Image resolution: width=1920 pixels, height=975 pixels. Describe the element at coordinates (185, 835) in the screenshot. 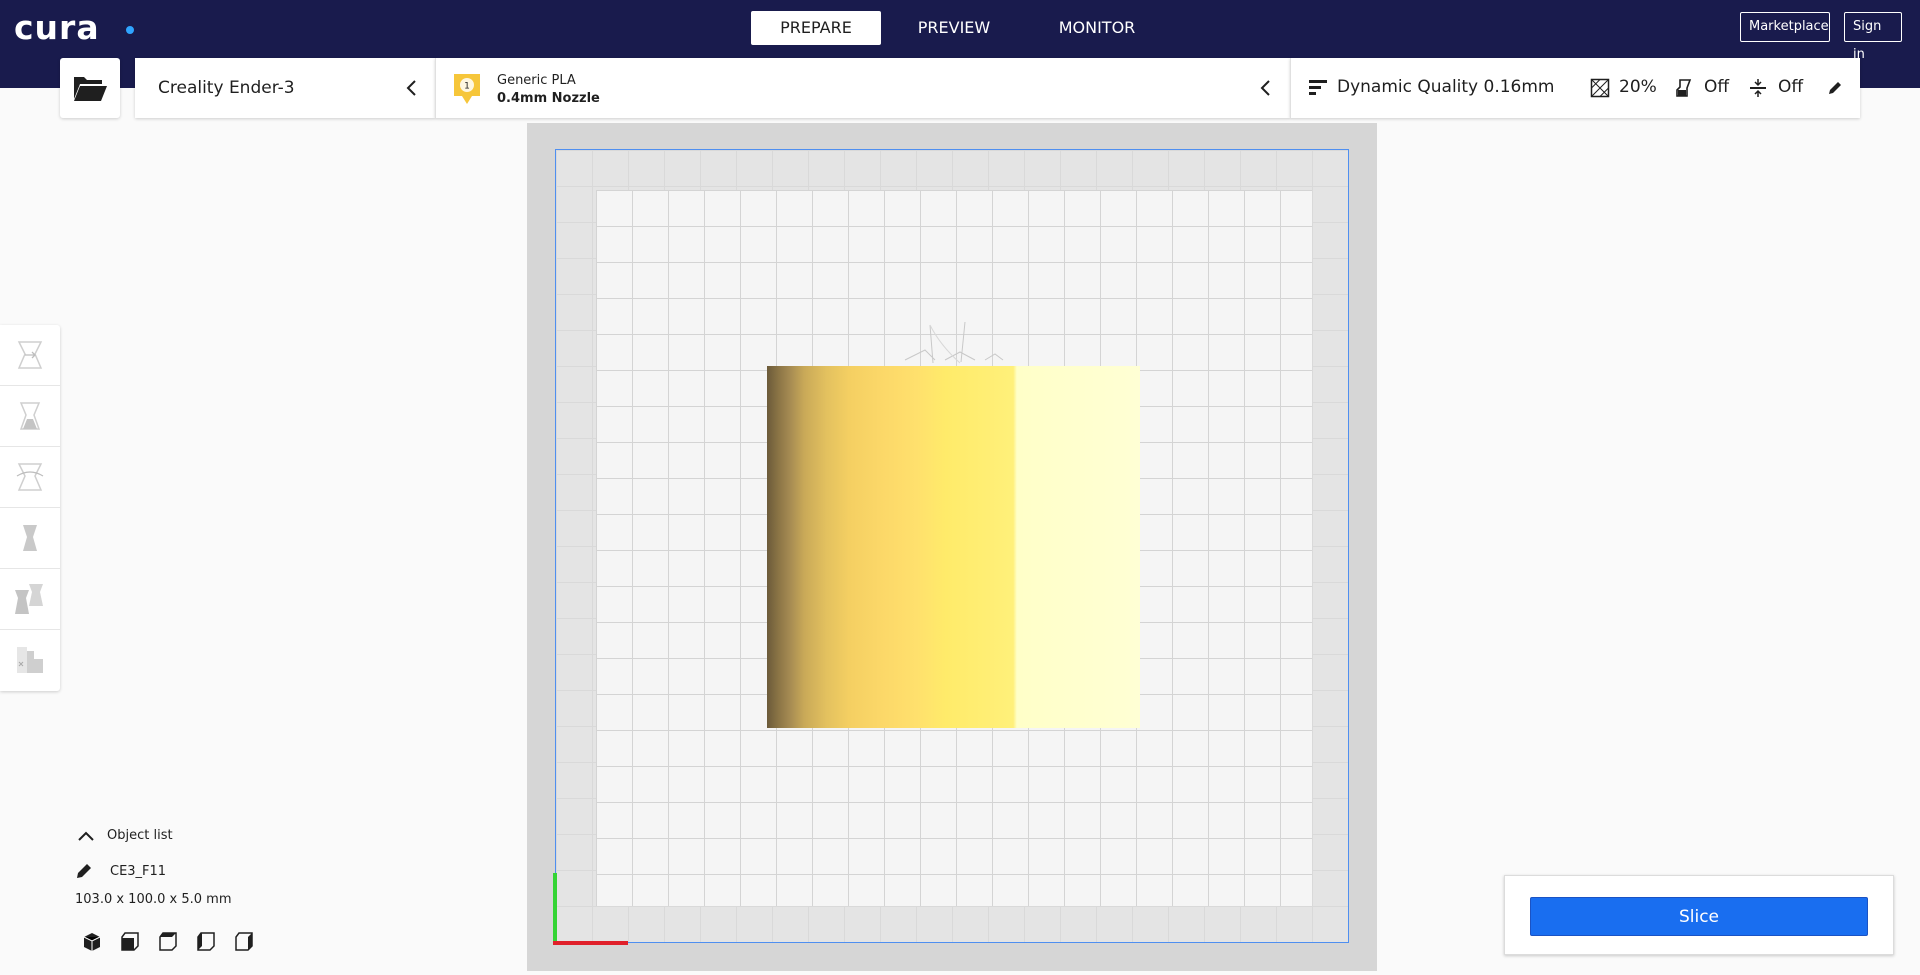

I see `object-list-toggle: Object list` at that location.